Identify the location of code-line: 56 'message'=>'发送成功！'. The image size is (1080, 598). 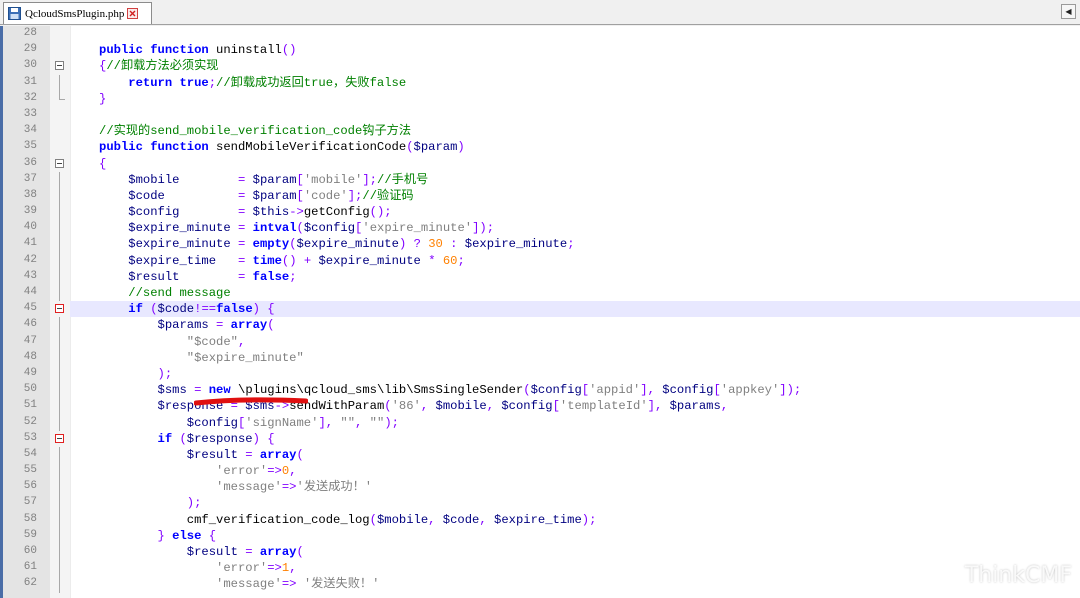
(541, 487).